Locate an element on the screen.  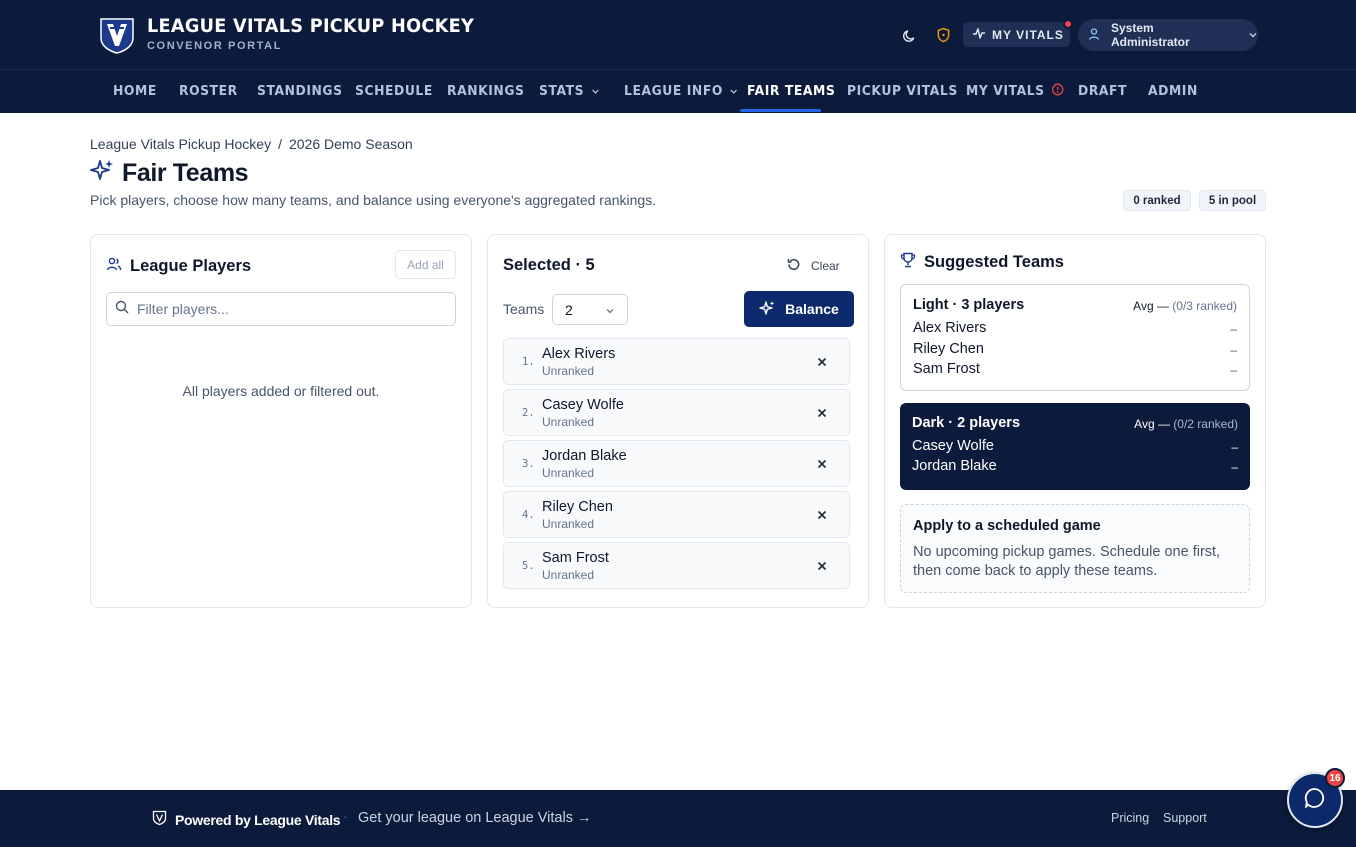
clear-button: Clear is located at coordinates (813, 266).